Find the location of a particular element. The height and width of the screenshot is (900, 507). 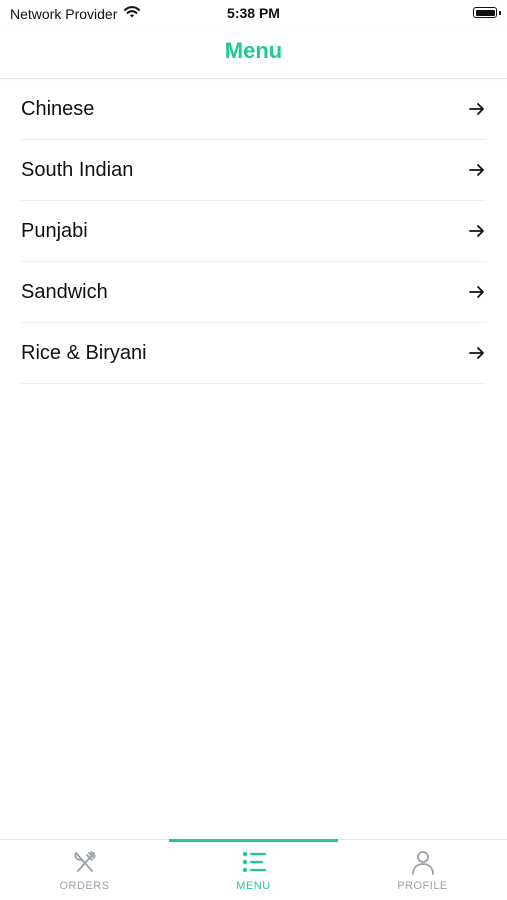

list-icon is located at coordinates (254, 862).